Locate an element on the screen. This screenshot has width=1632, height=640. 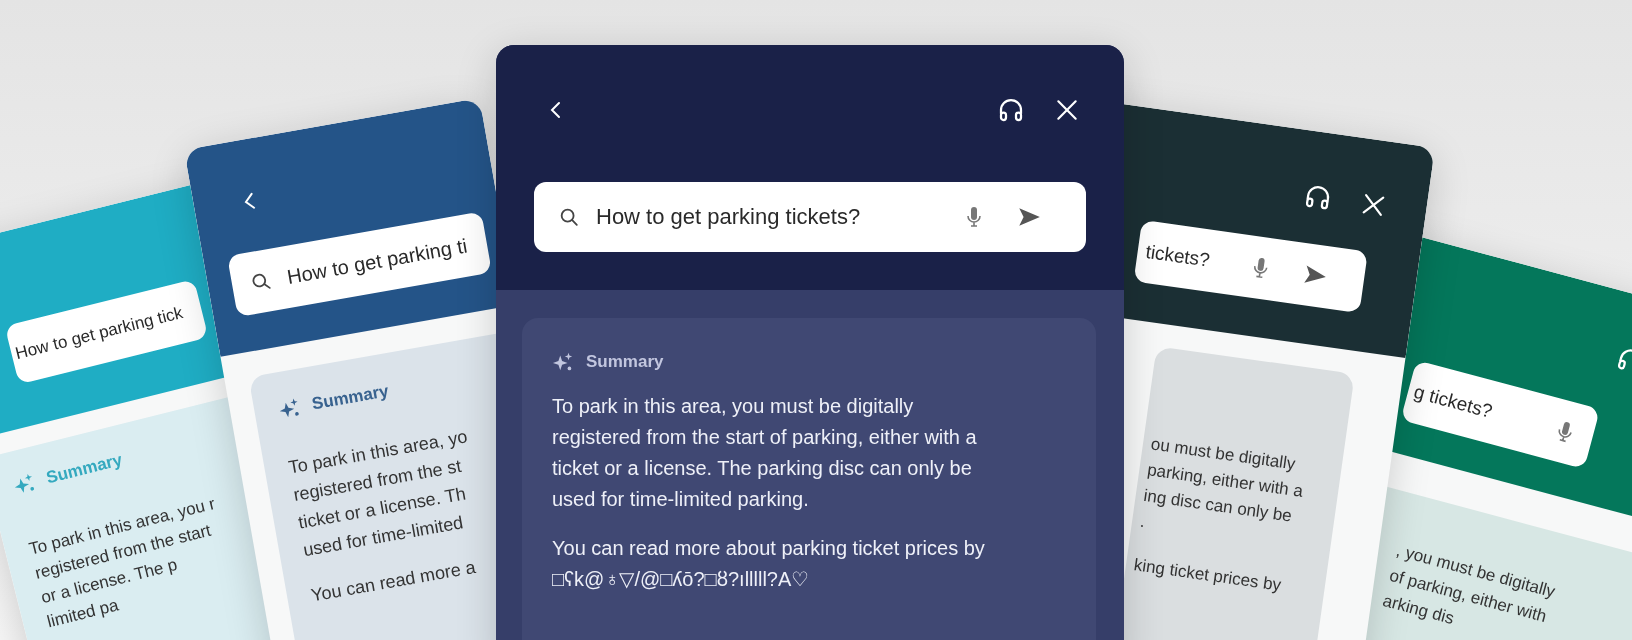
close-icon is located at coordinates (1067, 110).